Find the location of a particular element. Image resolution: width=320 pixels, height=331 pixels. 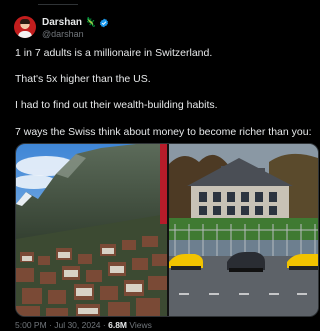

post-time: 5:00 PM is located at coordinates (31, 325).